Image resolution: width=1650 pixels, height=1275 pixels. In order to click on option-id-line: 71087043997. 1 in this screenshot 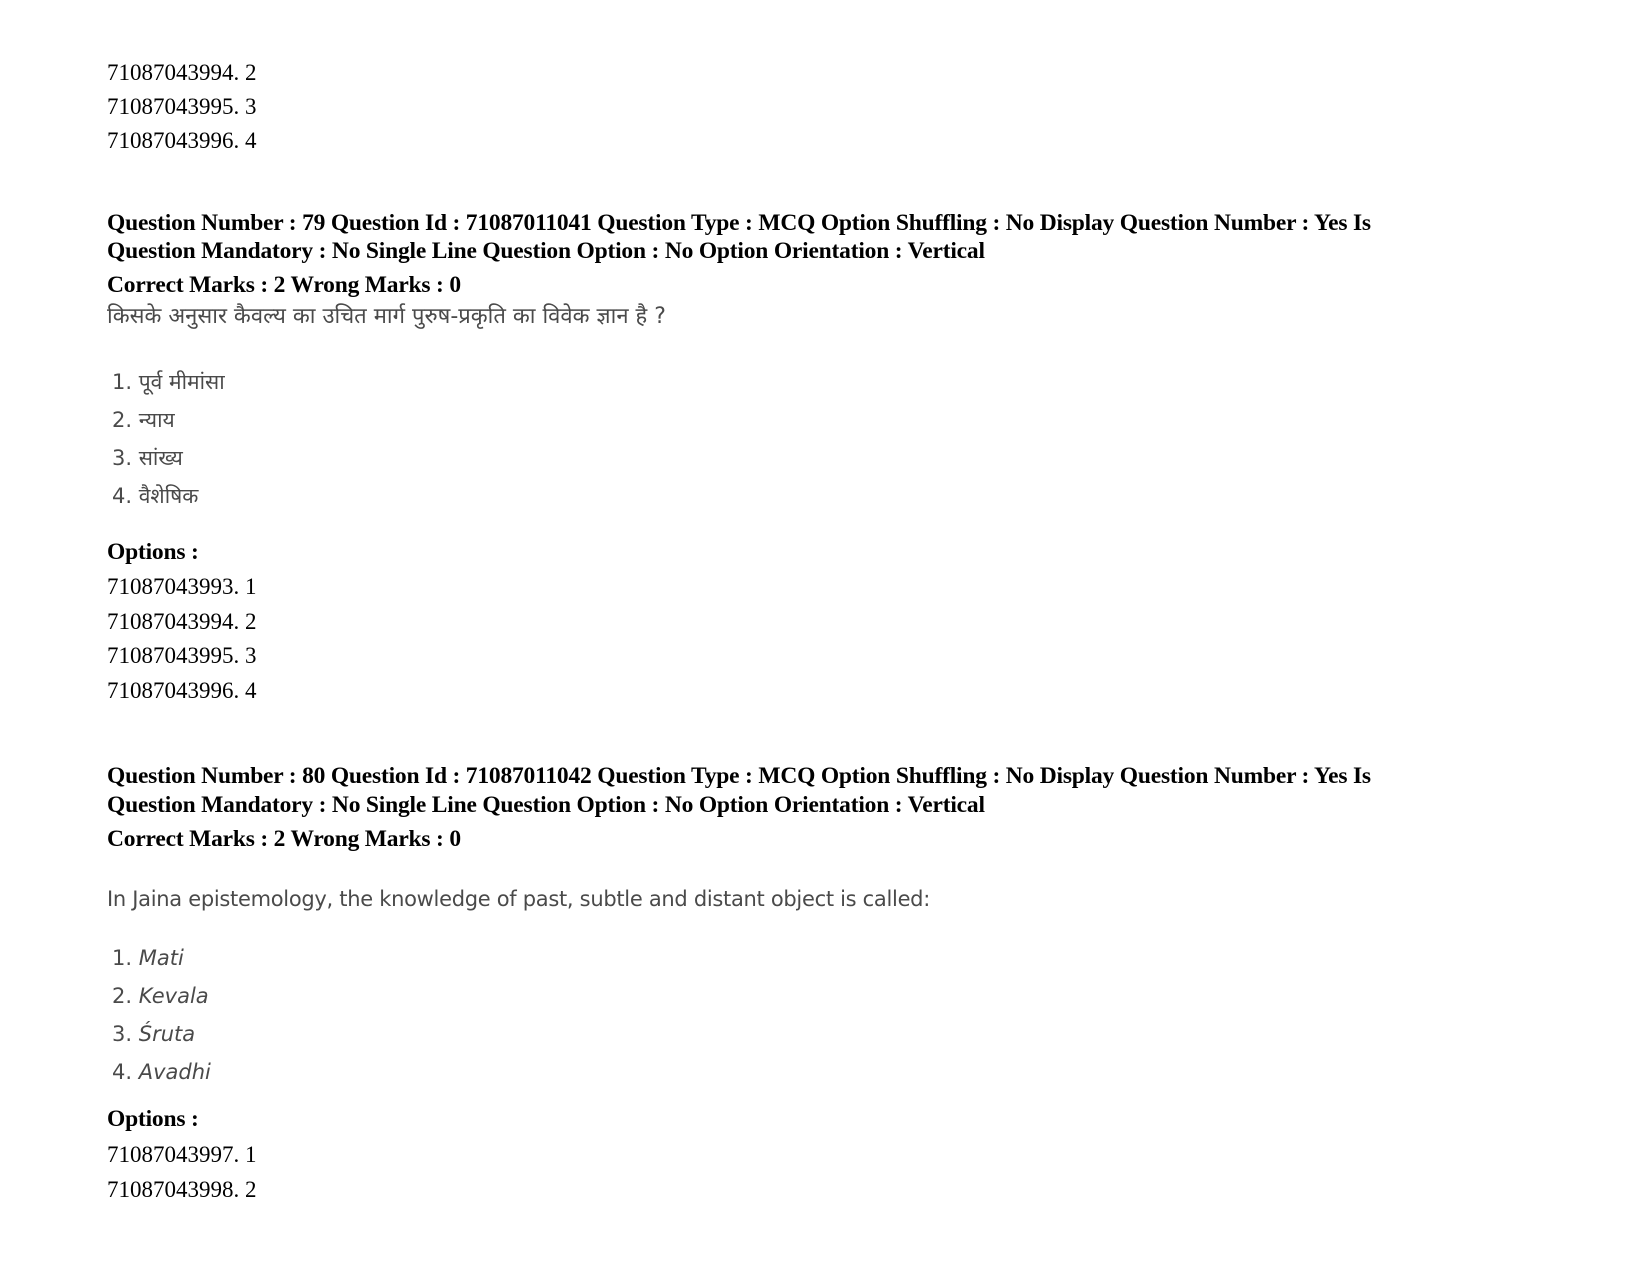, I will do `click(182, 1154)`.